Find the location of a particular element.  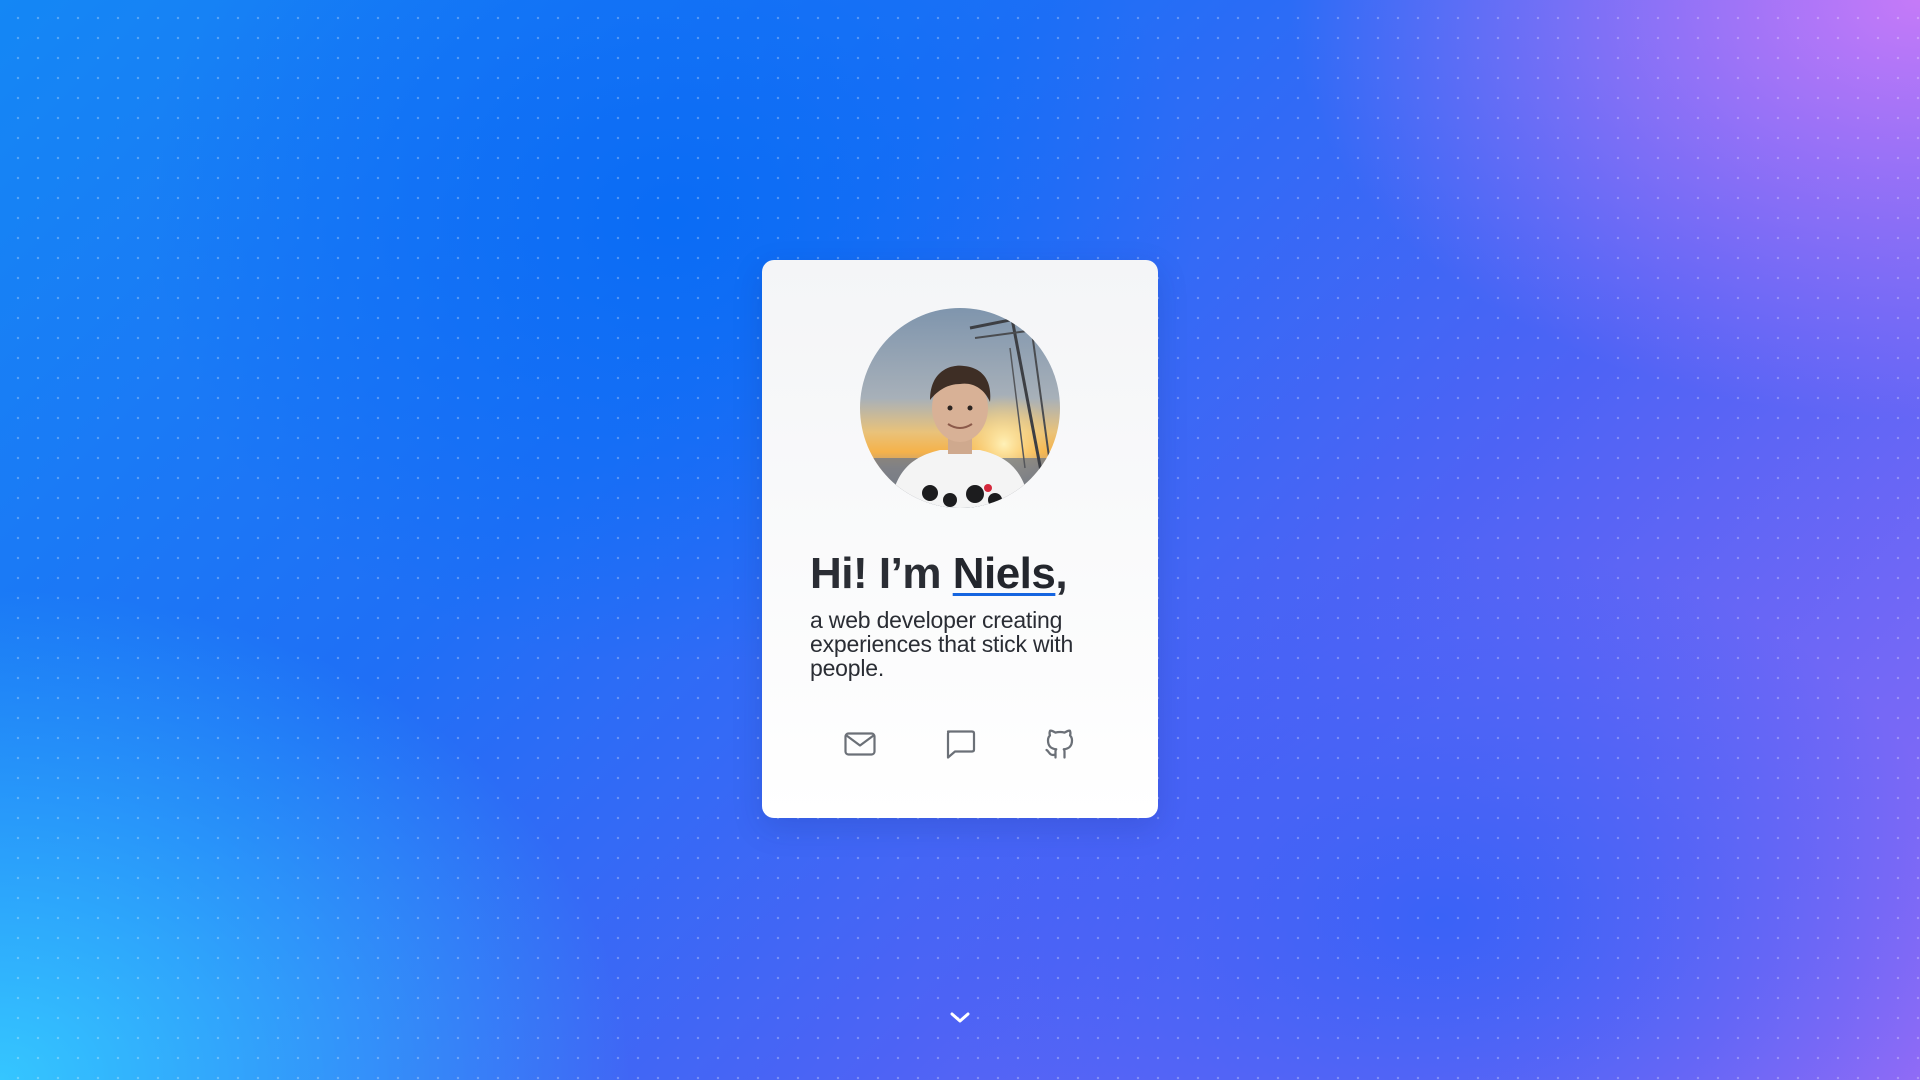

chevron-down-icon is located at coordinates (960, 1017).